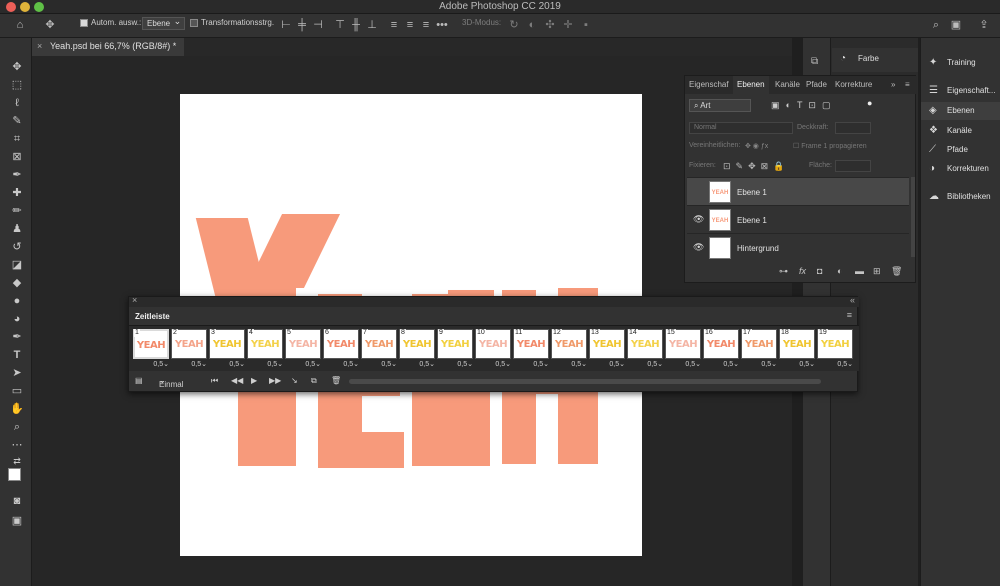 This screenshot has width=1000, height=586. What do you see at coordinates (17, 355) in the screenshot?
I see `type-tool-icon: T` at bounding box center [17, 355].